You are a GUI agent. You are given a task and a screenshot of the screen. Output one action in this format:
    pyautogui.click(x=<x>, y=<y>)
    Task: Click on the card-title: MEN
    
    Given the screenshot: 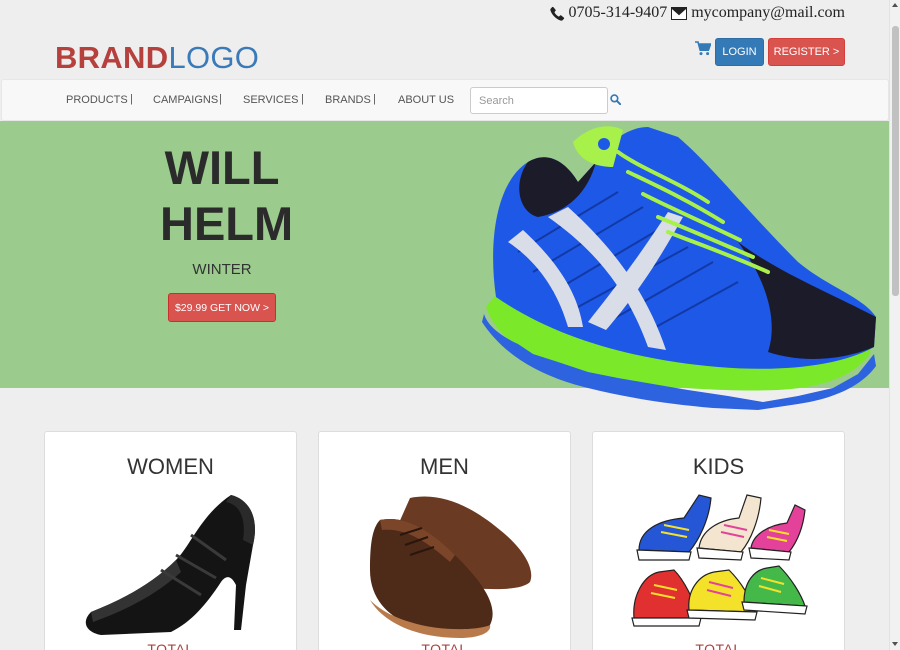 What is the action you would take?
    pyautogui.click(x=444, y=466)
    